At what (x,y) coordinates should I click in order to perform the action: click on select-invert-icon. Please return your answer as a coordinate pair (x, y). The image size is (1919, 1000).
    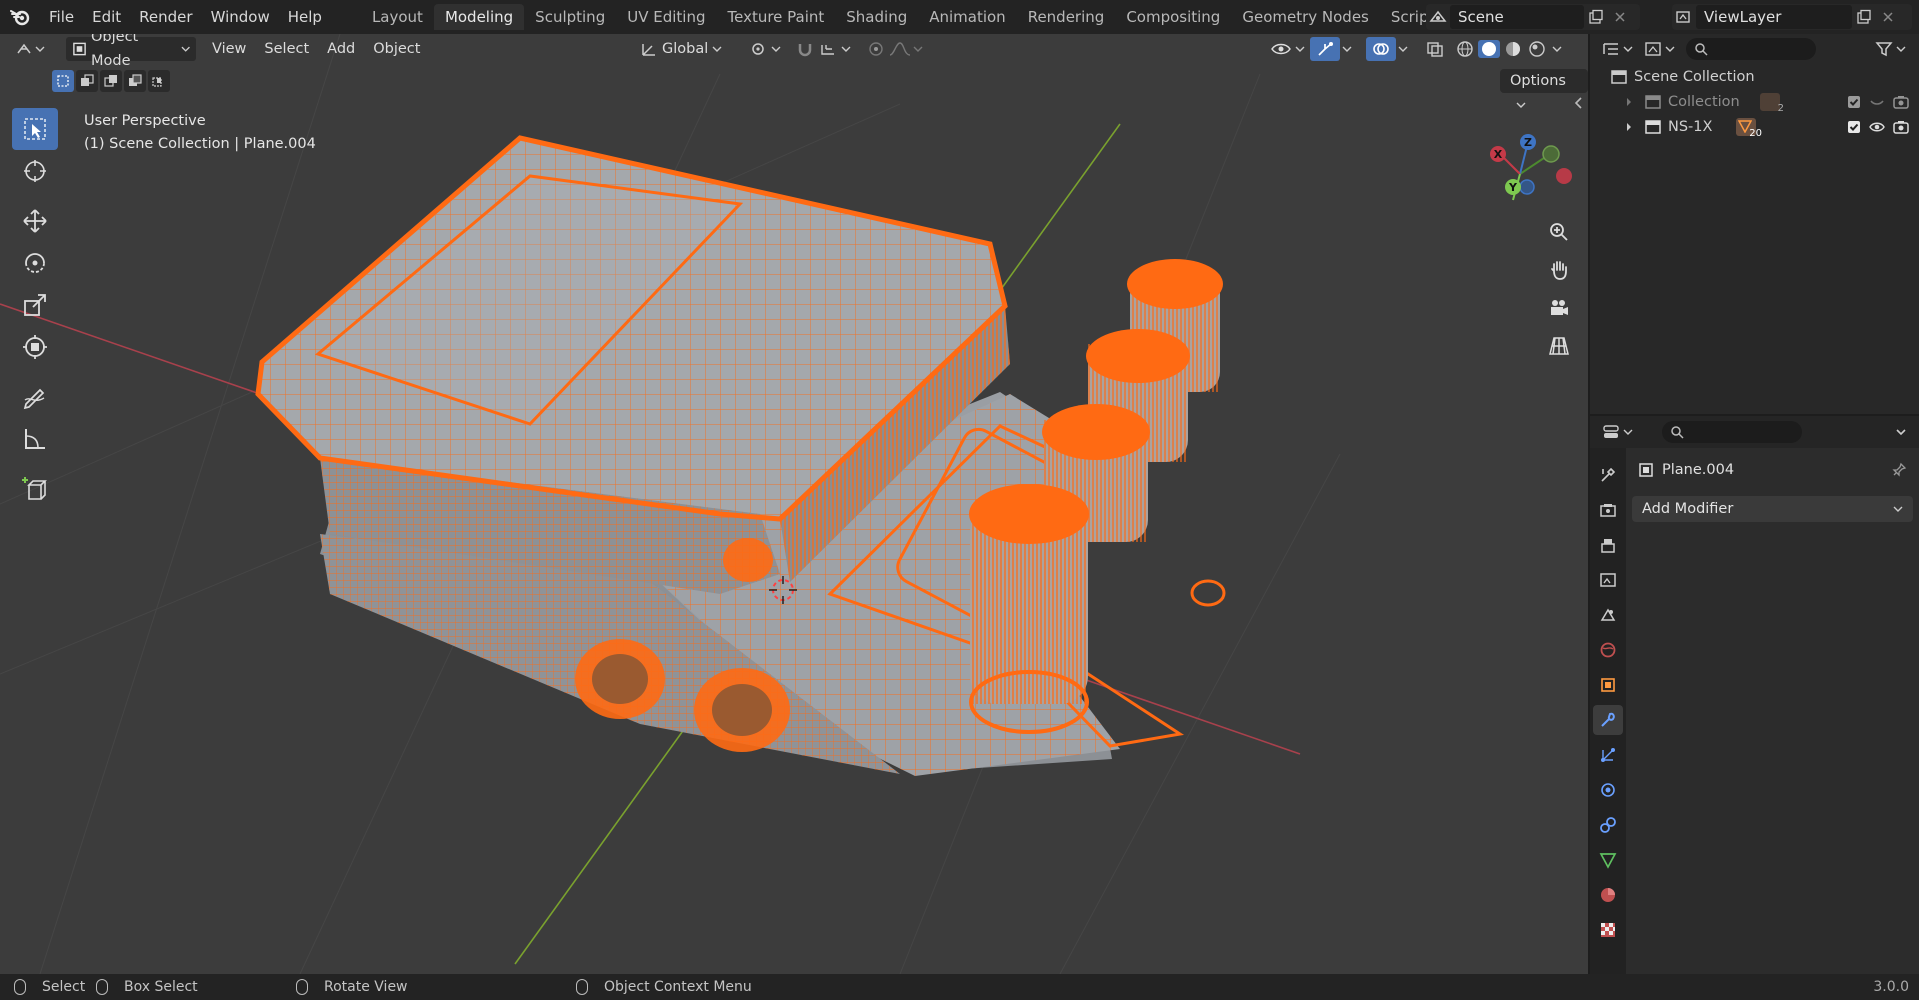
    Looking at the image, I should click on (135, 81).